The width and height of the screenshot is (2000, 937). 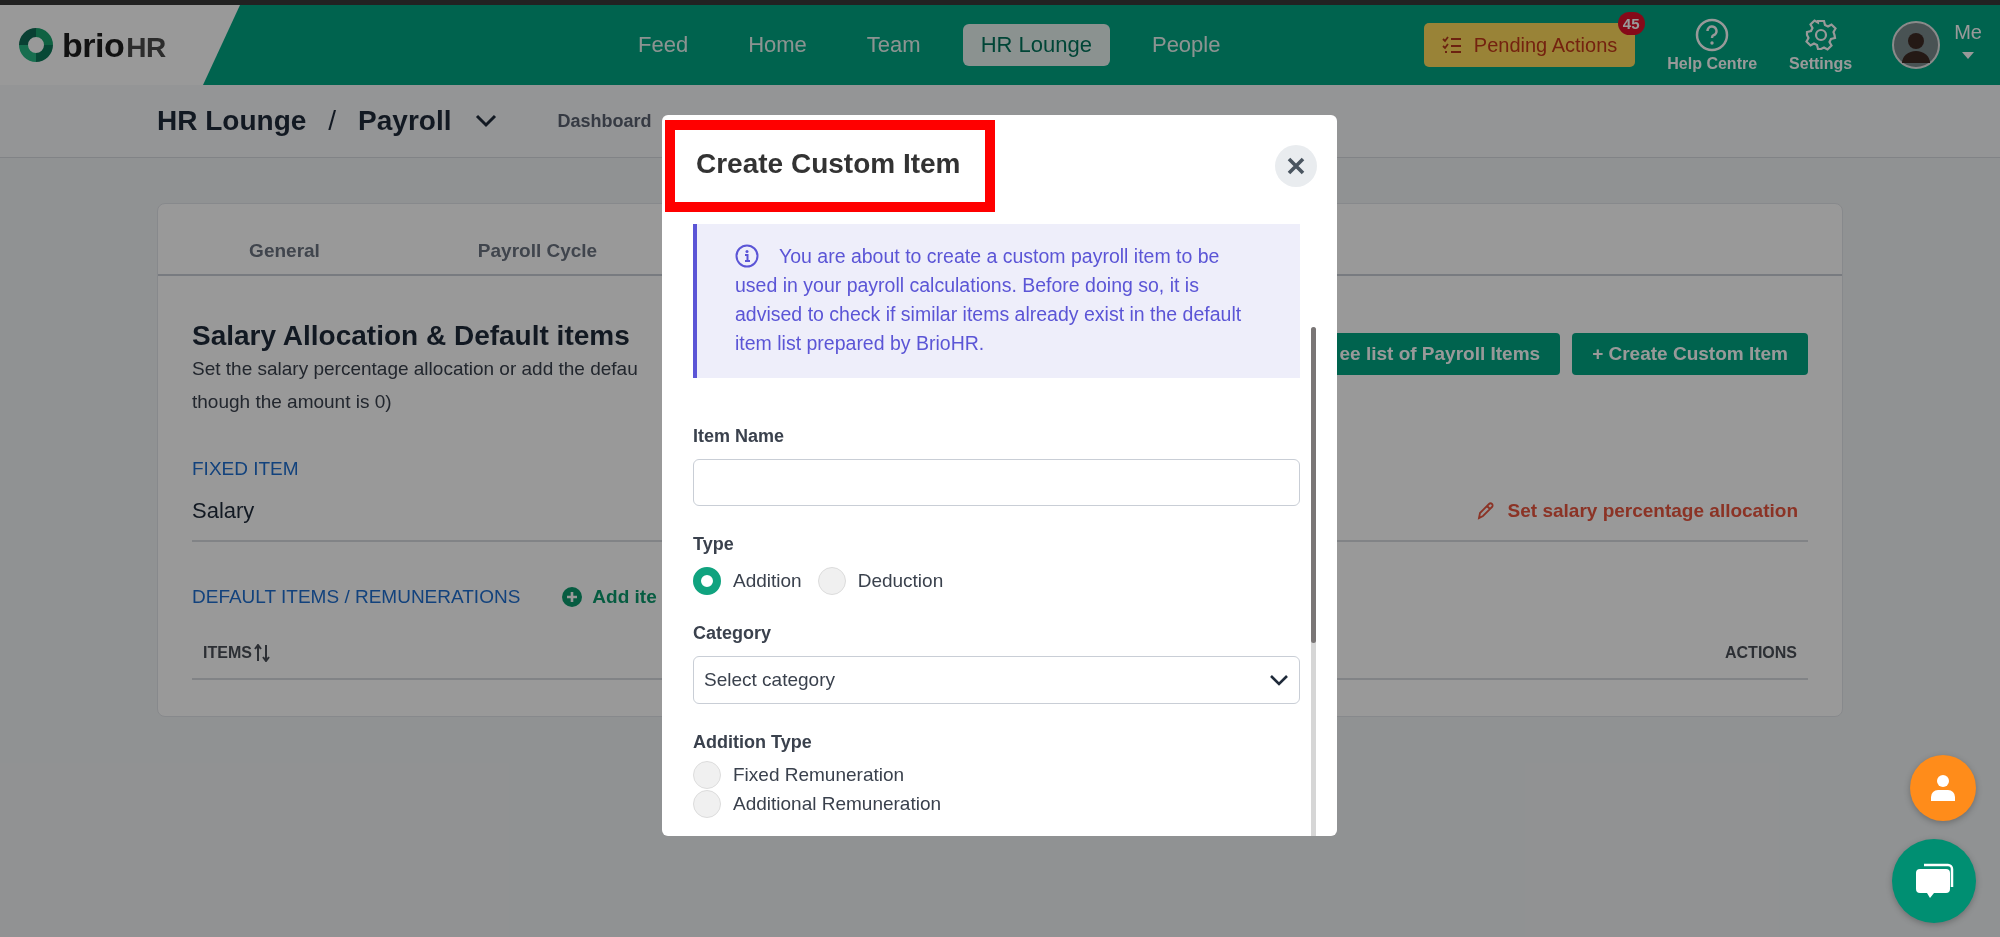 What do you see at coordinates (284, 257) in the screenshot?
I see `tab: General` at bounding box center [284, 257].